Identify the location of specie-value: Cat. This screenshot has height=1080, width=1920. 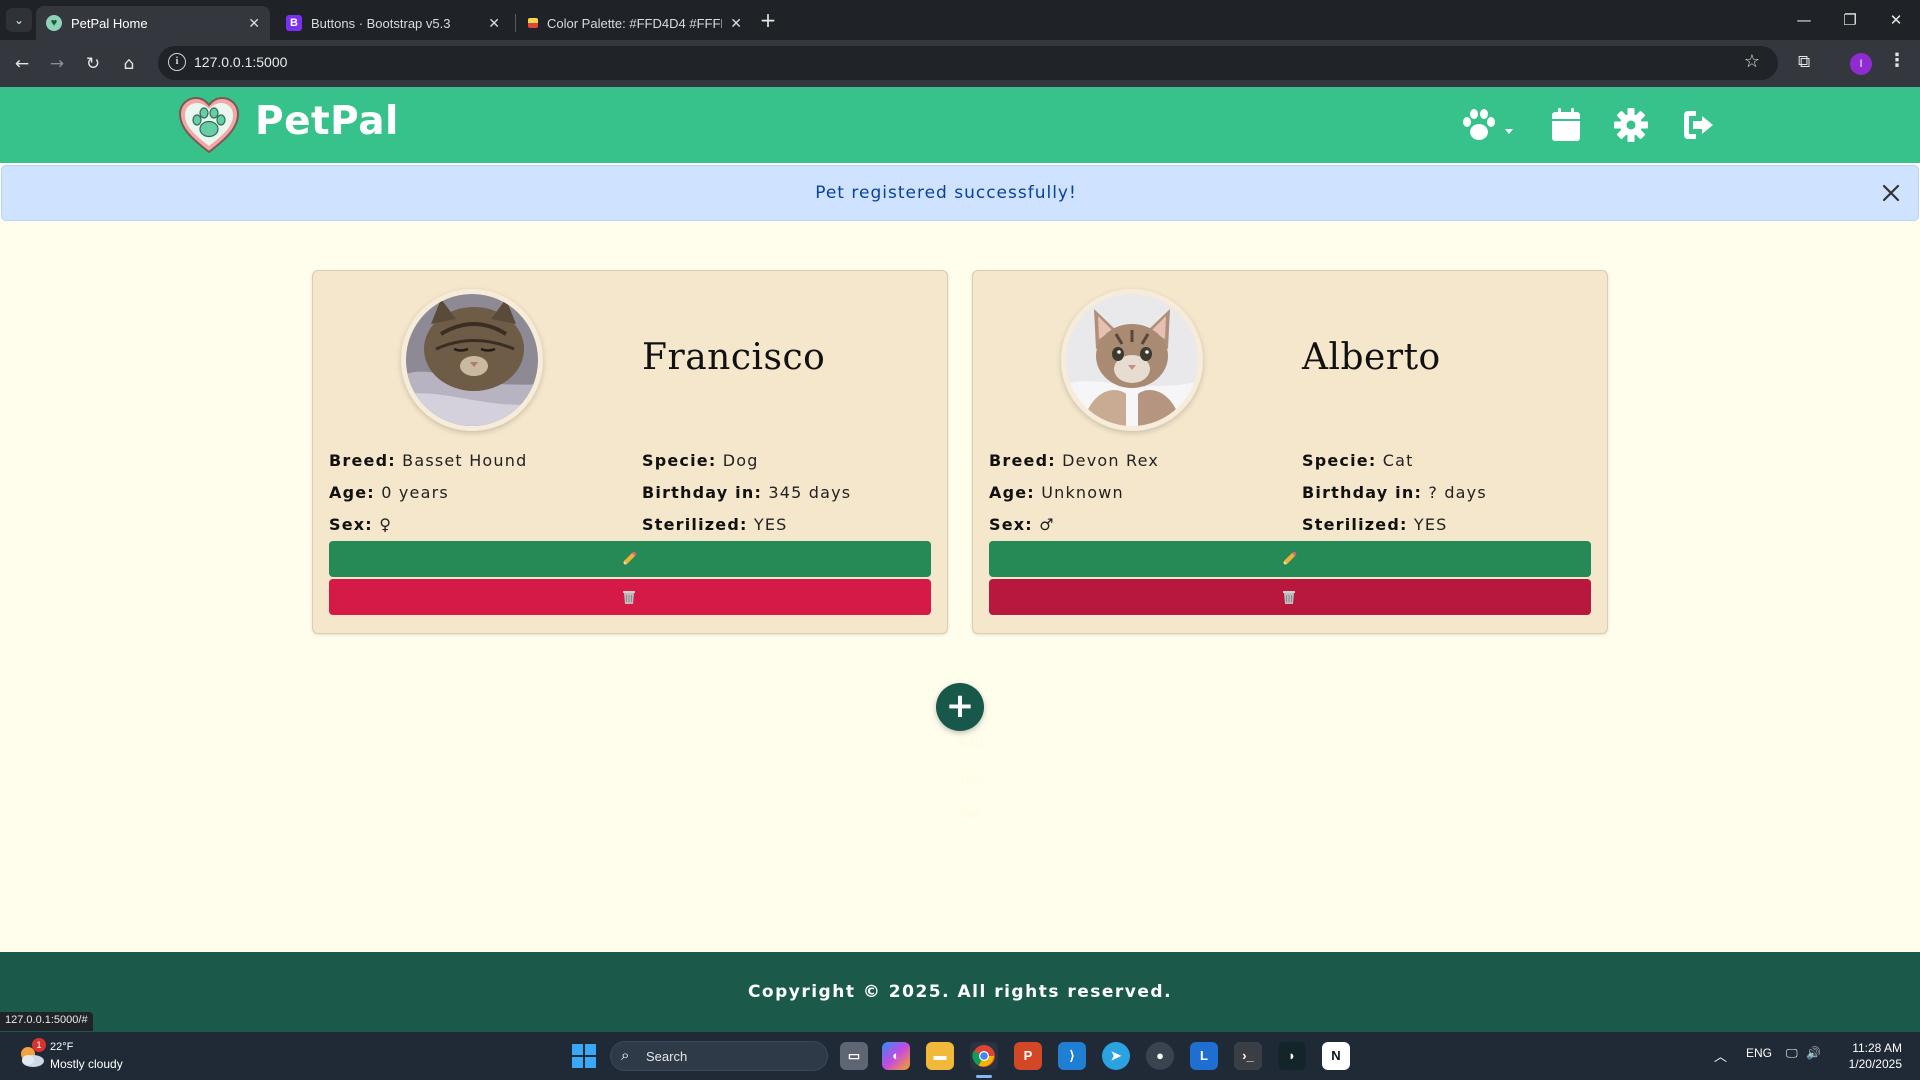
(1398, 460).